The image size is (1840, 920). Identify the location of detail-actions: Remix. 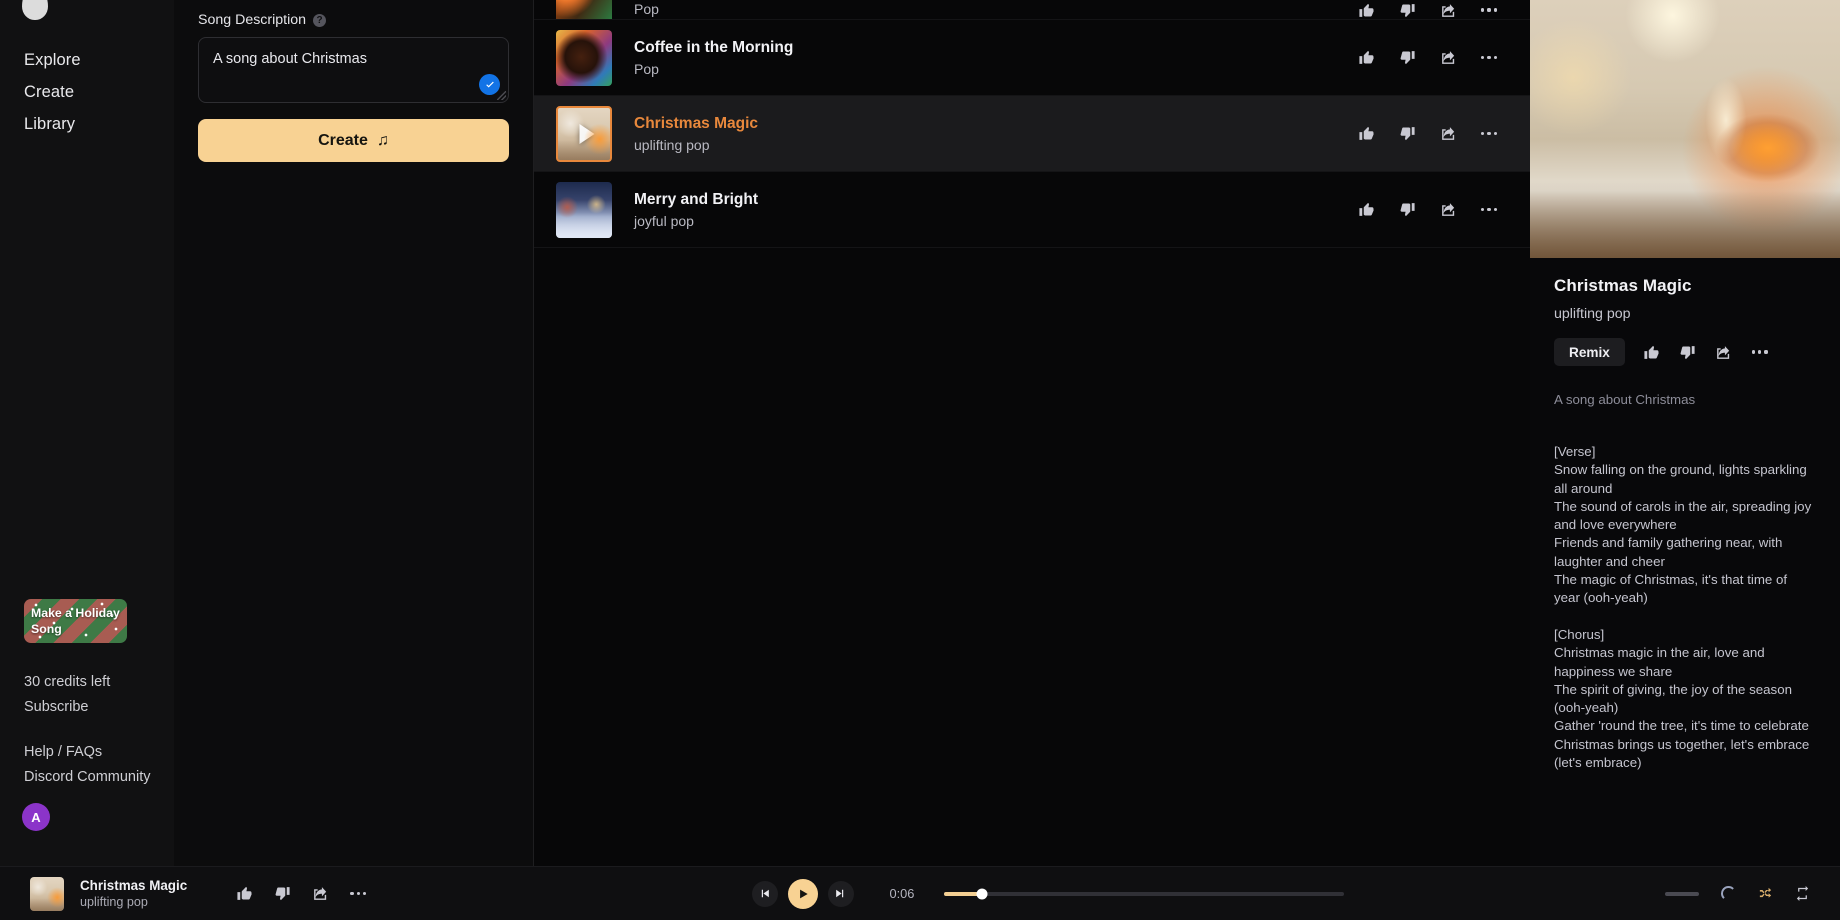
(1685, 352).